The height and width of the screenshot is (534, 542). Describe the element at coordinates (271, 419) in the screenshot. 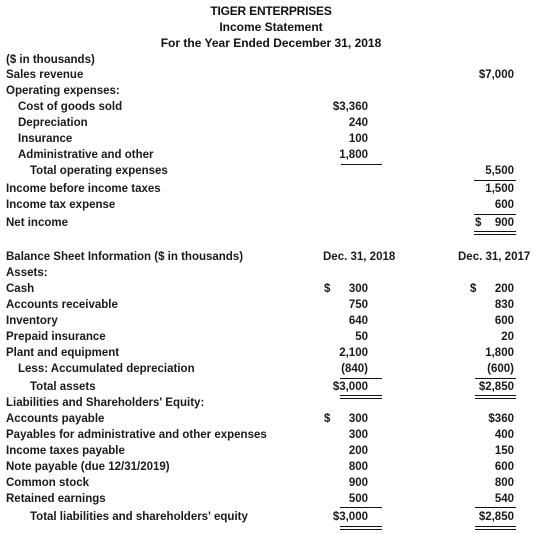

I see `liability-row: Accounts payable $300 $360` at that location.